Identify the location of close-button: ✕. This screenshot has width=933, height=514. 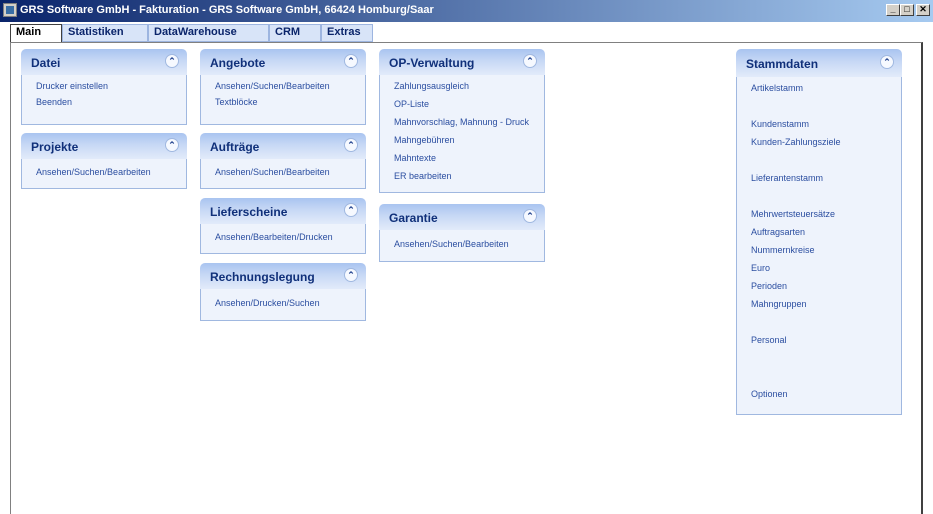
(923, 10).